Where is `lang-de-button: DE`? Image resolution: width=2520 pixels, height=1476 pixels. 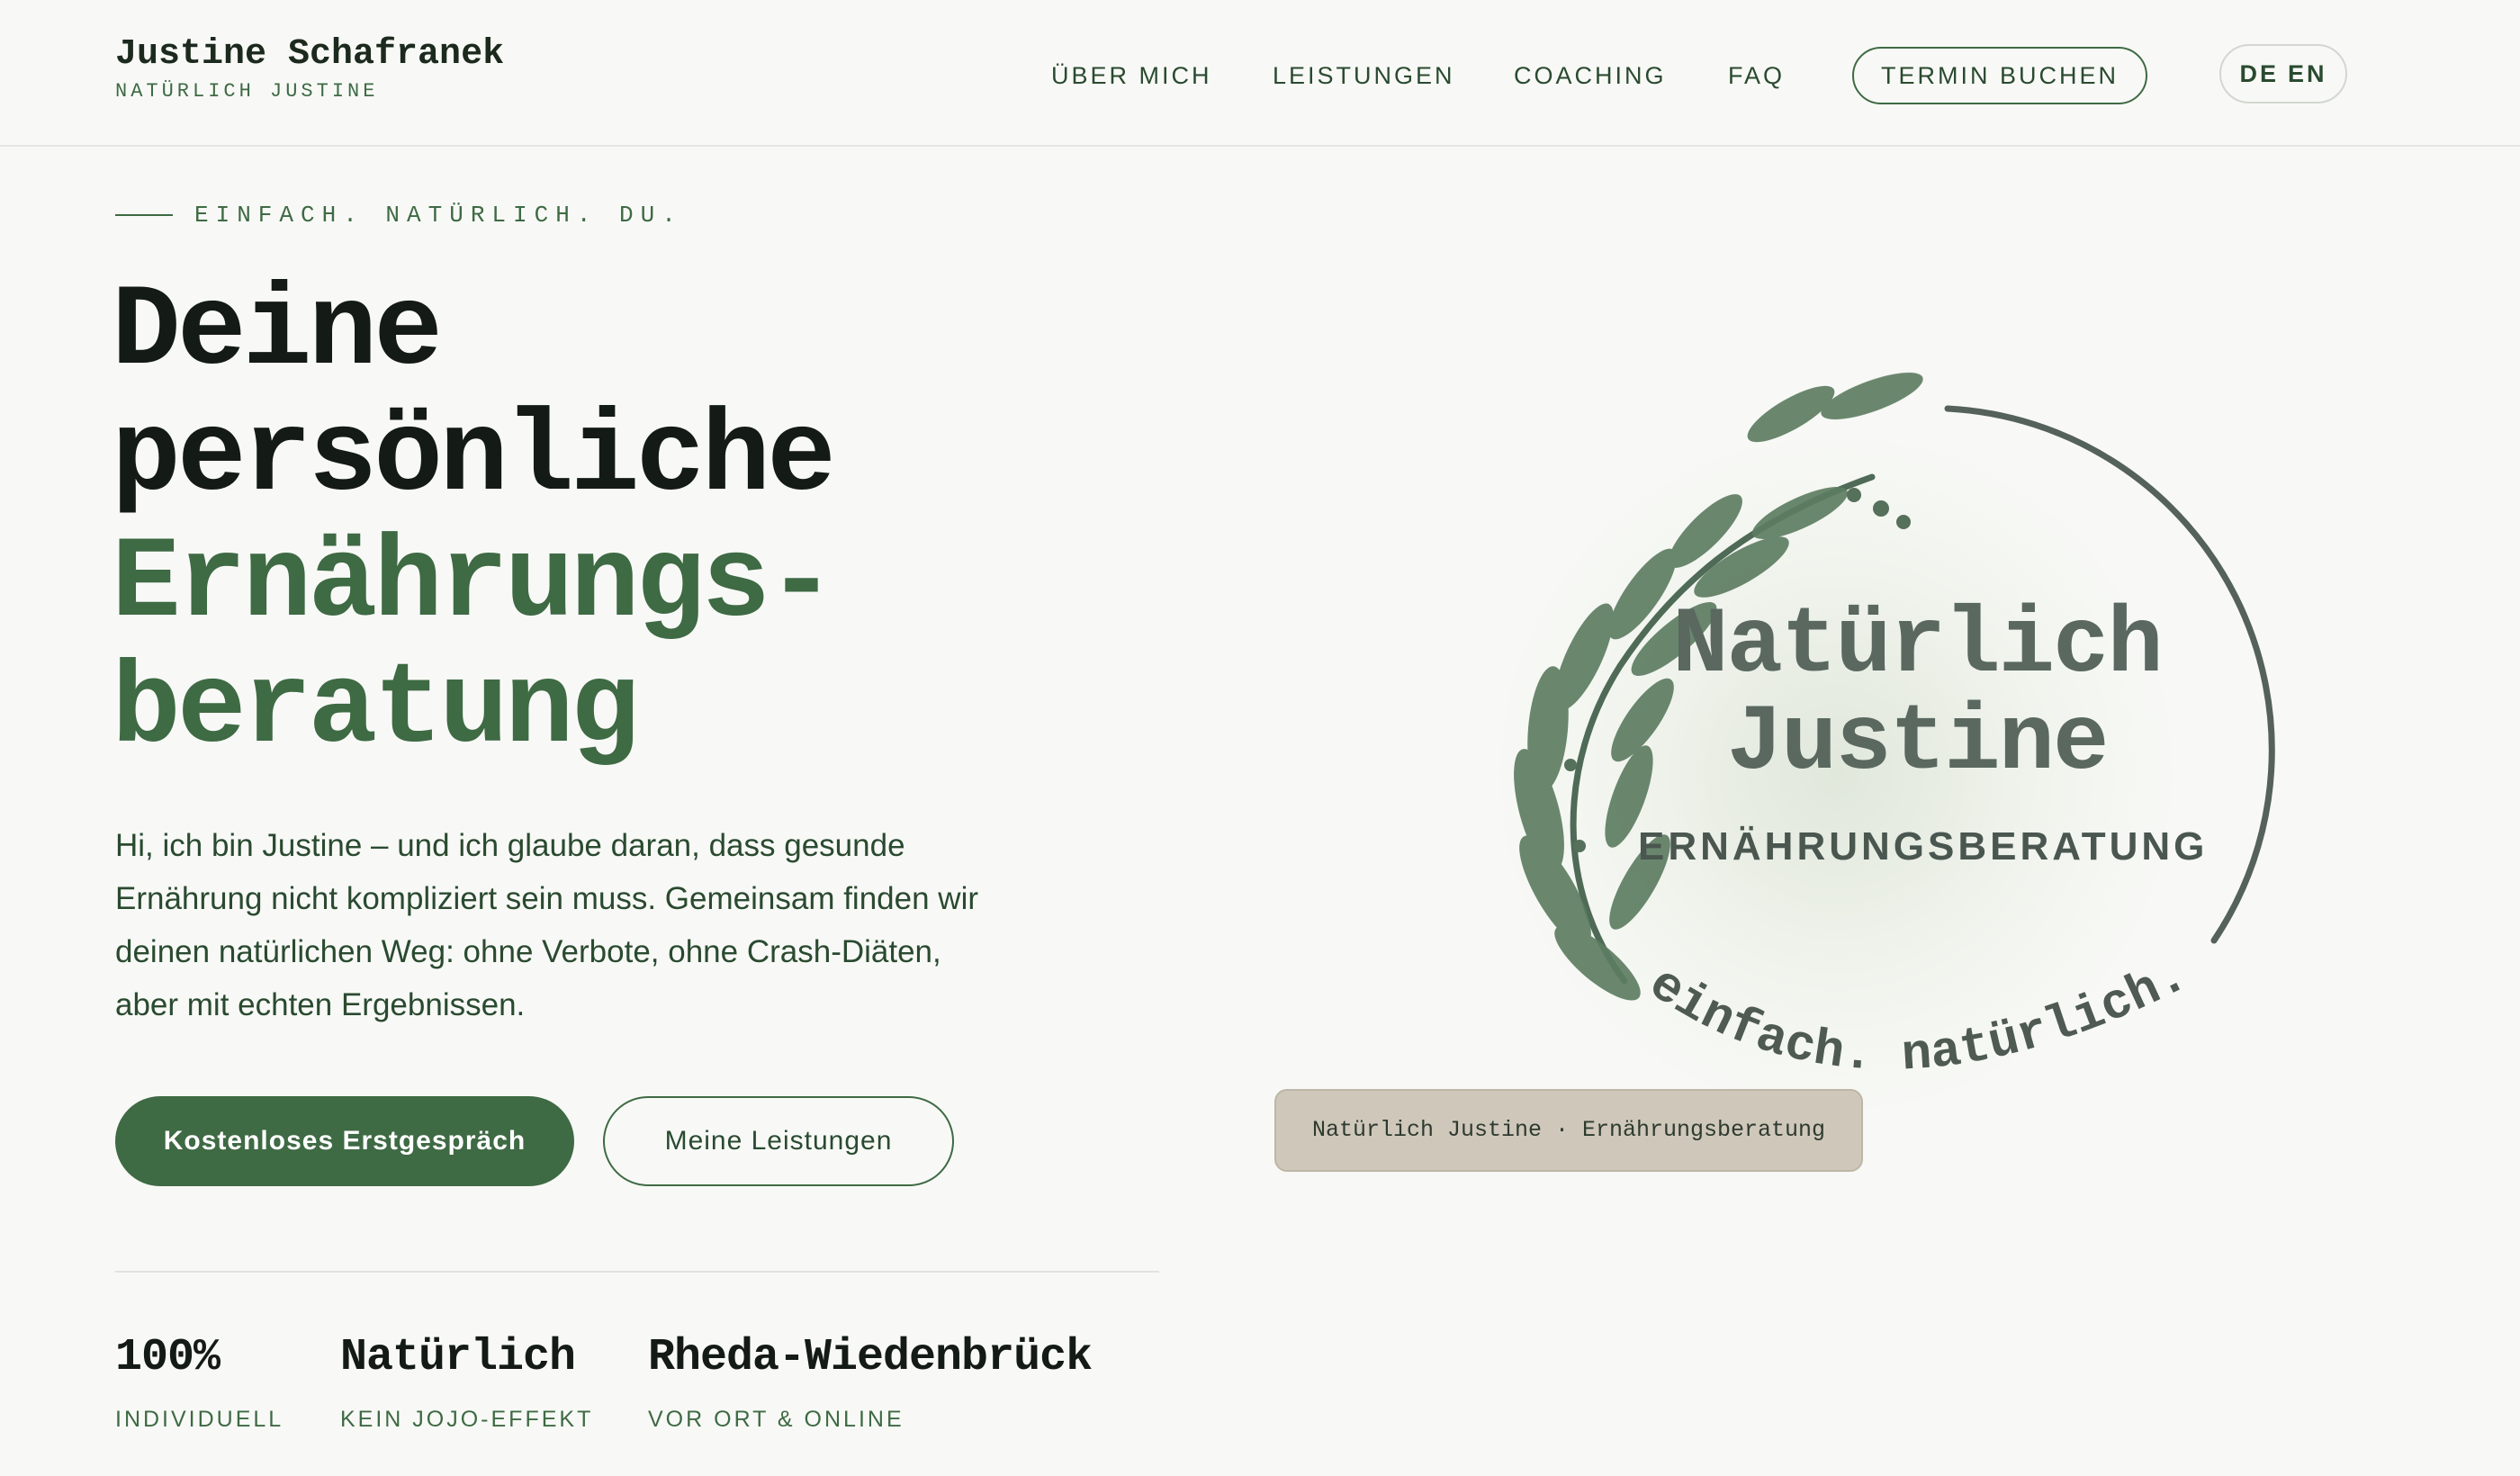 lang-de-button: DE is located at coordinates (2259, 73).